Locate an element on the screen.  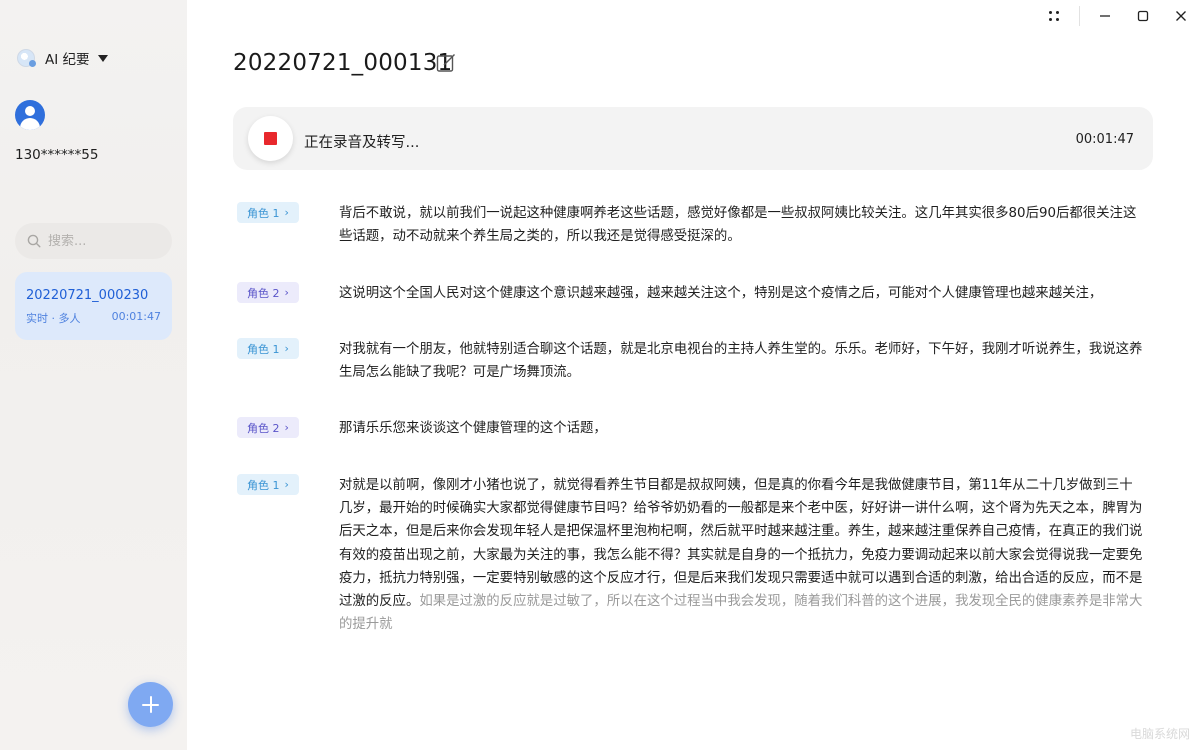
close-button is located at coordinates (1181, 16).